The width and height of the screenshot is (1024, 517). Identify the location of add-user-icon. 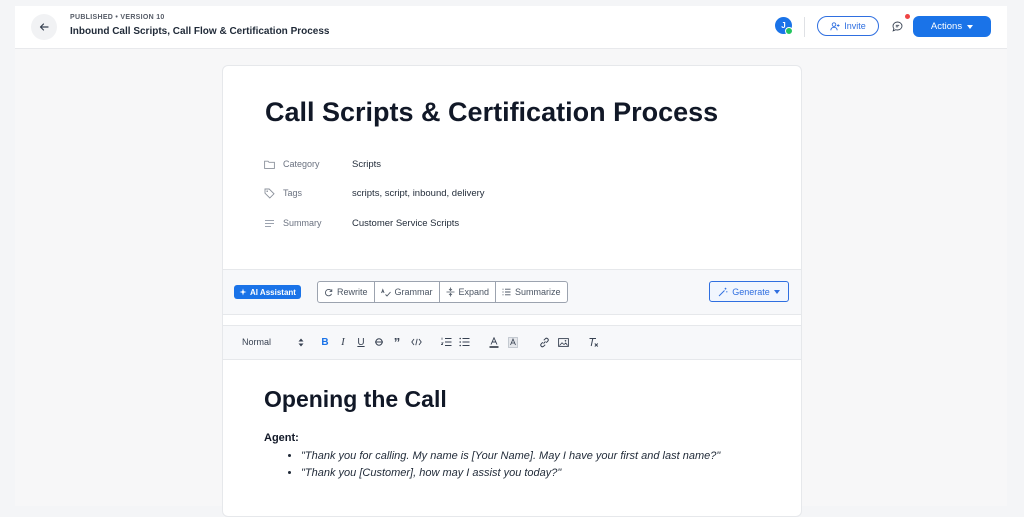
(835, 25).